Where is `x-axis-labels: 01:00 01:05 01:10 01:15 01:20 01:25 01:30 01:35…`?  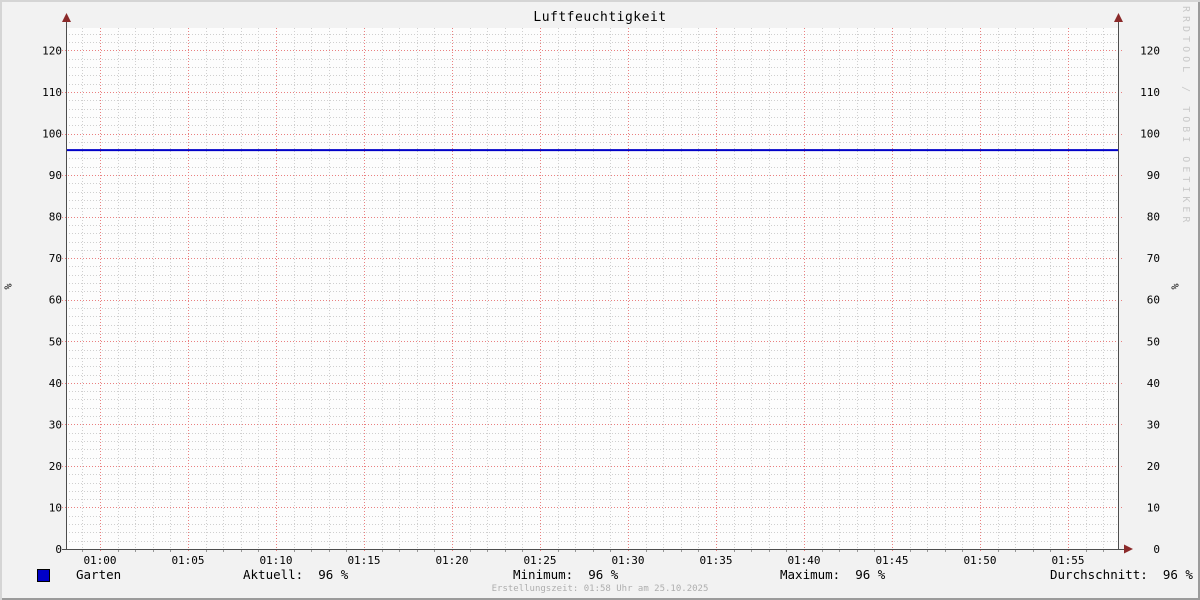 x-axis-labels: 01:00 01:05 01:10 01:15 01:20 01:25 01:30 01:35… is located at coordinates (583, 560).